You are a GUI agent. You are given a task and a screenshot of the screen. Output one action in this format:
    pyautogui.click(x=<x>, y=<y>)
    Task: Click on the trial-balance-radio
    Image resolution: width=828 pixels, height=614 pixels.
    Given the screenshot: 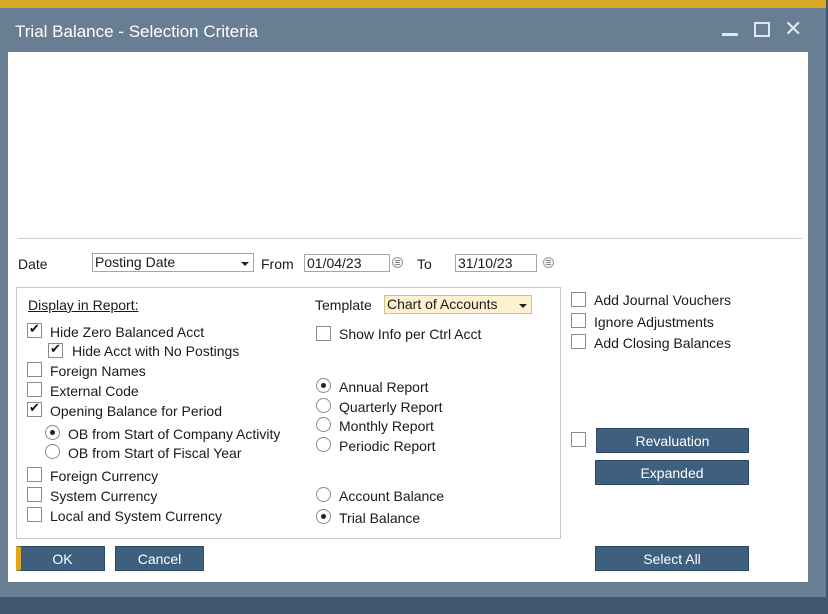 What is the action you would take?
    pyautogui.click(x=323, y=516)
    